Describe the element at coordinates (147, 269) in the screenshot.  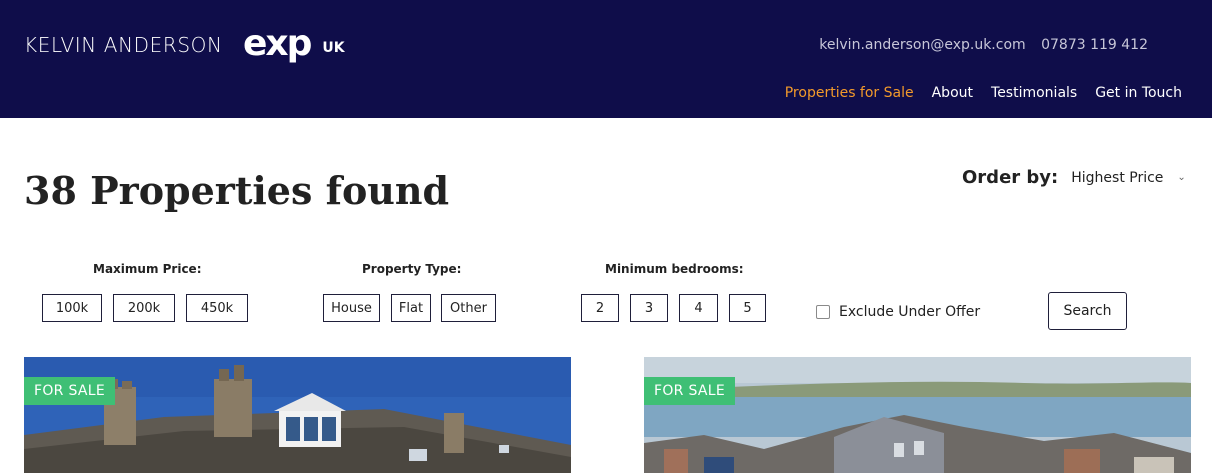
I see `max-price-label: Maximum Price:` at that location.